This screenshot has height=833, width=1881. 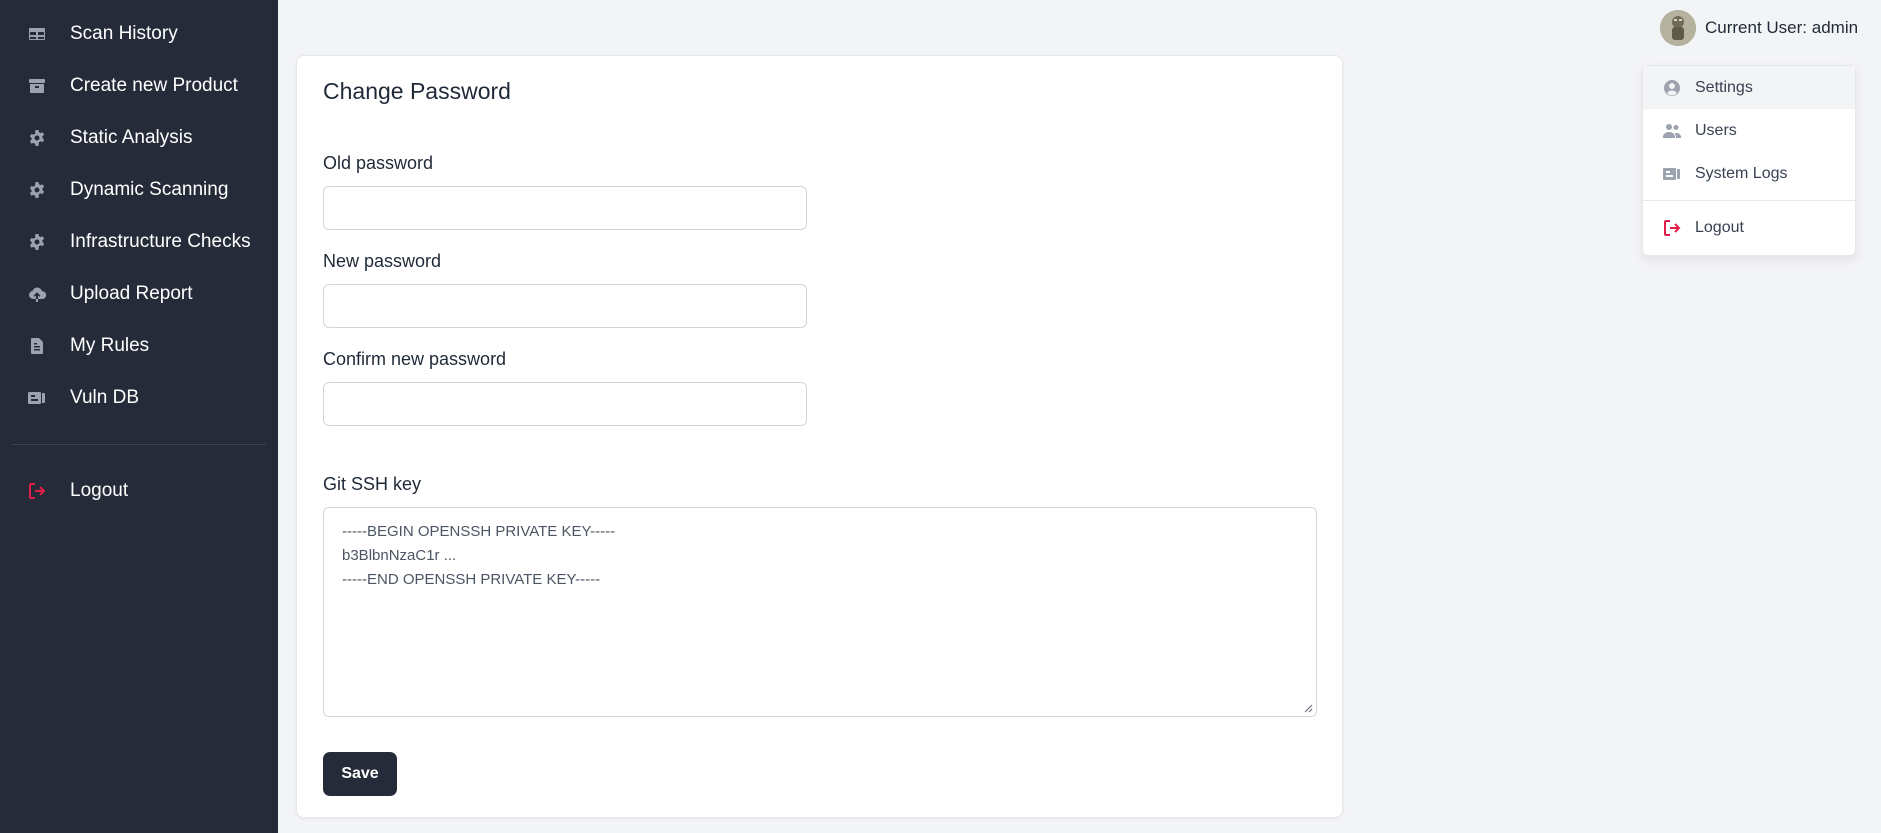 I want to click on sidebar-item-label: Upload Report, so click(x=131, y=293).